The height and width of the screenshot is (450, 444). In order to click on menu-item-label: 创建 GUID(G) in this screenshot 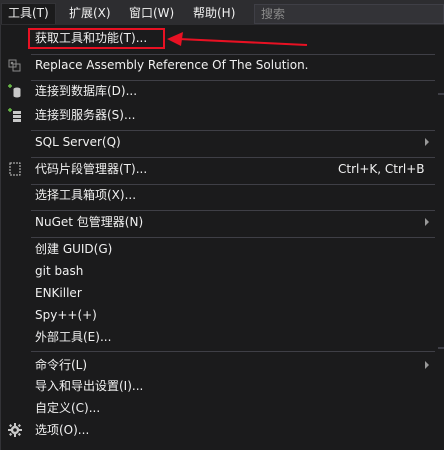, I will do `click(74, 249)`.